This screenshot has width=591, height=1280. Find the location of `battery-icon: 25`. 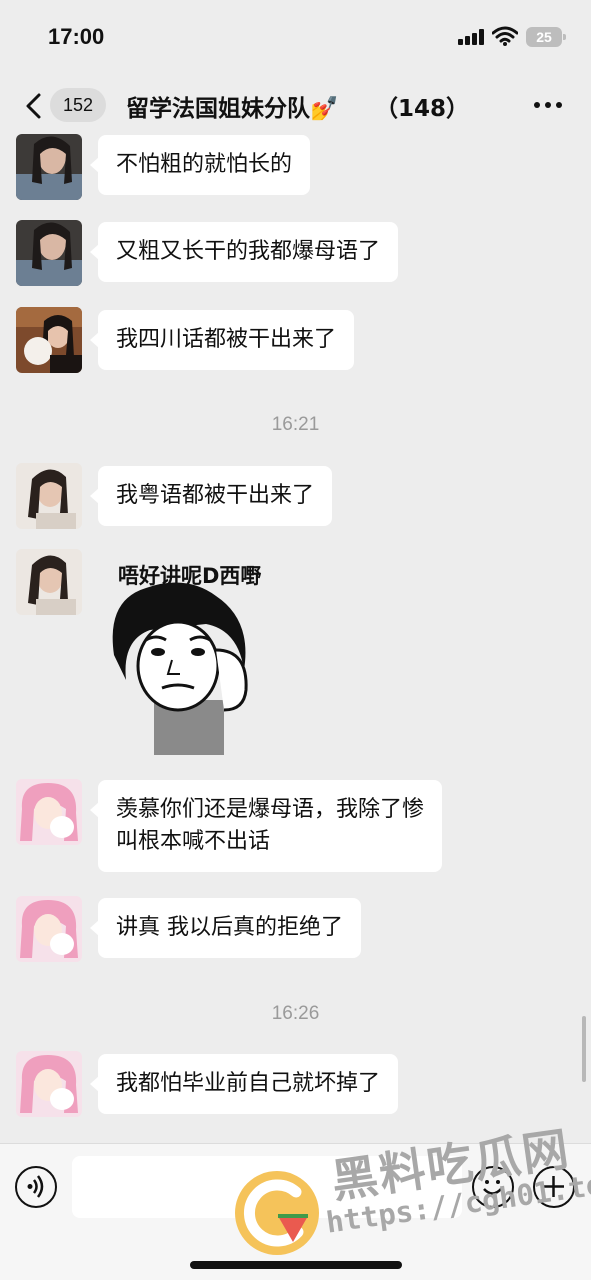

battery-icon: 25 is located at coordinates (546, 37).